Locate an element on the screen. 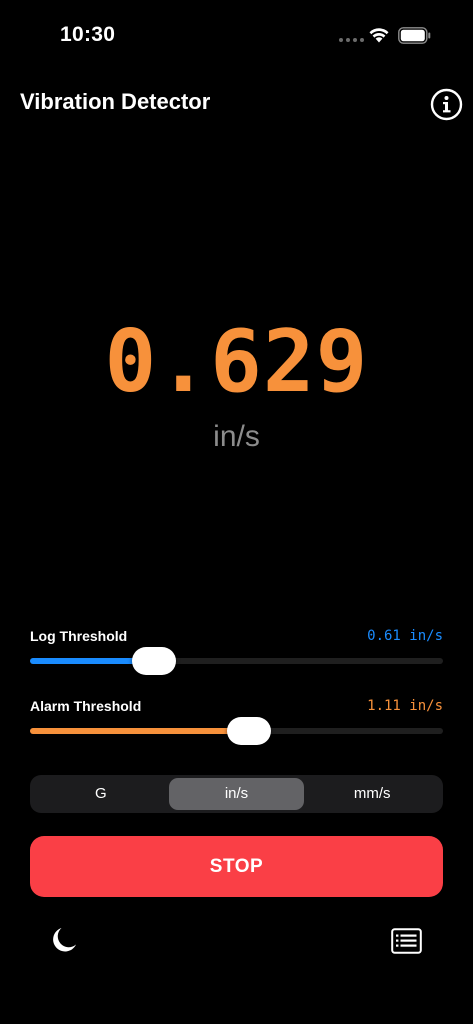 Image resolution: width=473 pixels, height=1024 pixels. alarm-threshold-thumb is located at coordinates (248, 731).